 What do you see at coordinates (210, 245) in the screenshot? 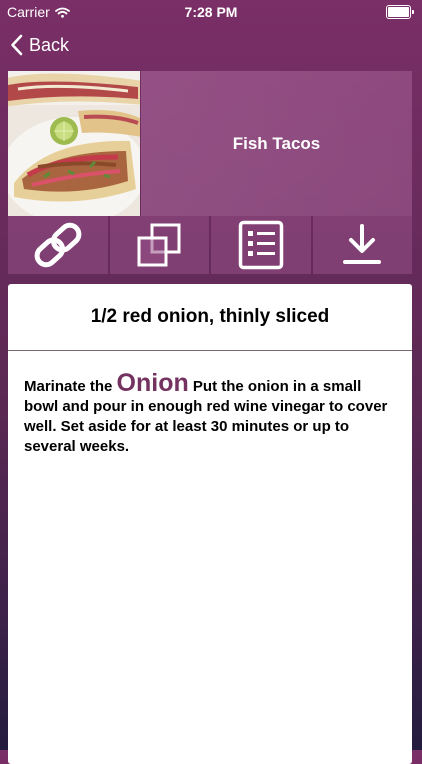
I see `action-bar` at bounding box center [210, 245].